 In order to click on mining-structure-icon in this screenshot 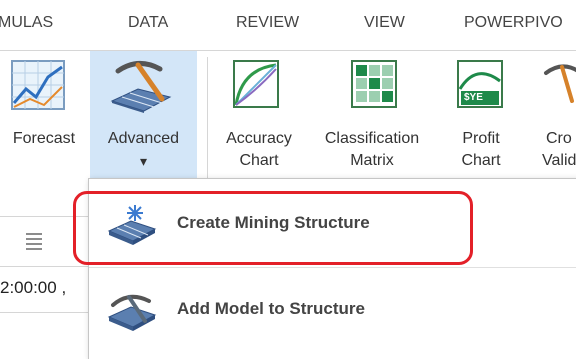, I will do `click(132, 224)`.